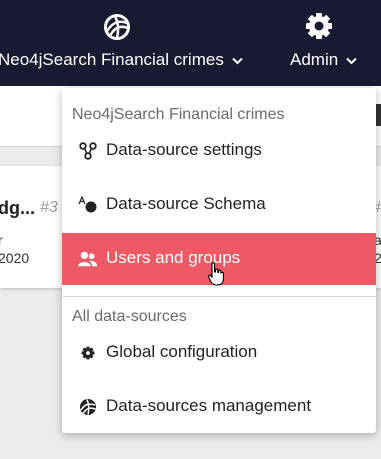 Image resolution: width=381 pixels, height=459 pixels. I want to click on menu-item-datasource-settings: Data-source settings, so click(219, 151).